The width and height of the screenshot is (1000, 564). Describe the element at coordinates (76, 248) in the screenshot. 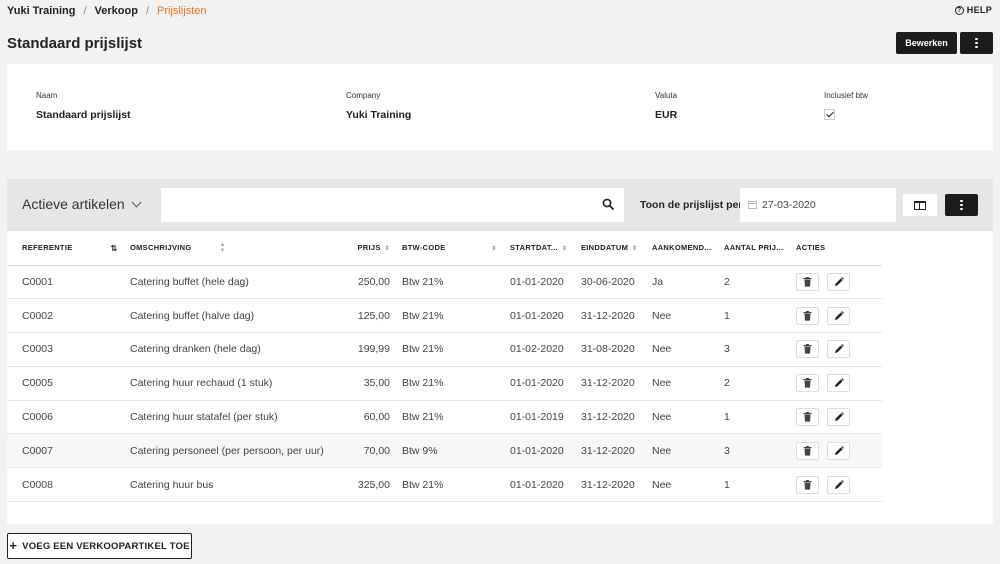

I see `column-header-referentie: REFERENTIE ⇅` at that location.